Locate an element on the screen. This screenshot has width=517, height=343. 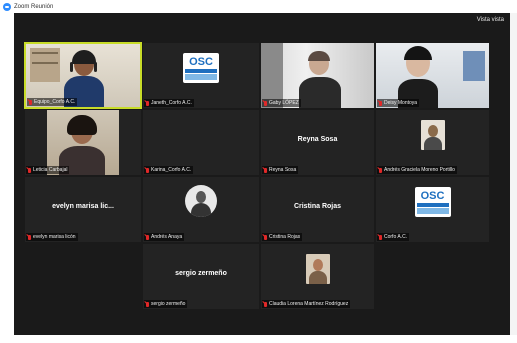
participant-tile: Gaby LÓPEZ is located at coordinates (317, 75).